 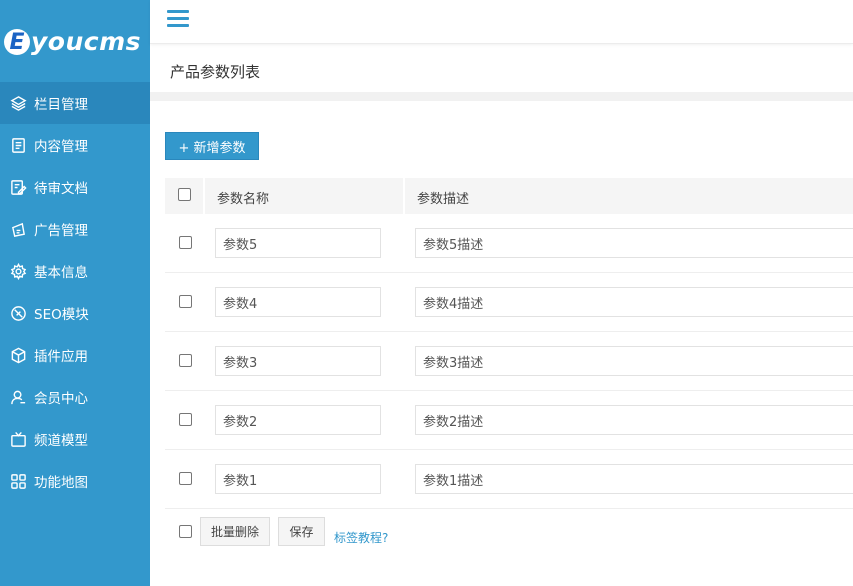 I want to click on package-icon, so click(x=17, y=355).